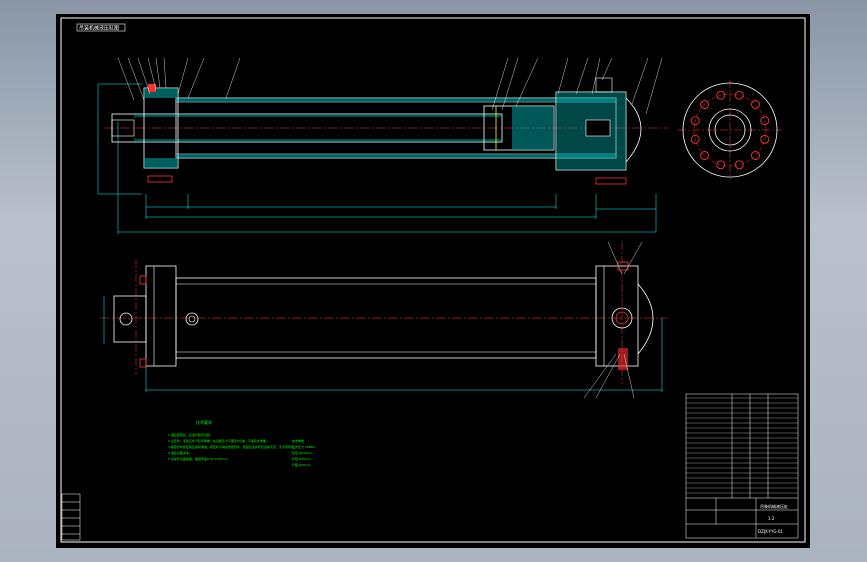 The height and width of the screenshot is (562, 867). Describe the element at coordinates (130, 319) in the screenshot. I see `rod-clevis` at that location.